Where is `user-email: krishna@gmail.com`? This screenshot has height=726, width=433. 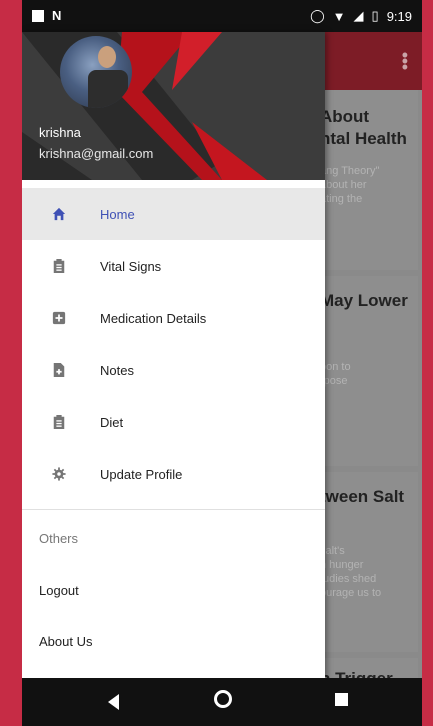
user-email: krishna@gmail.com is located at coordinates (96, 153).